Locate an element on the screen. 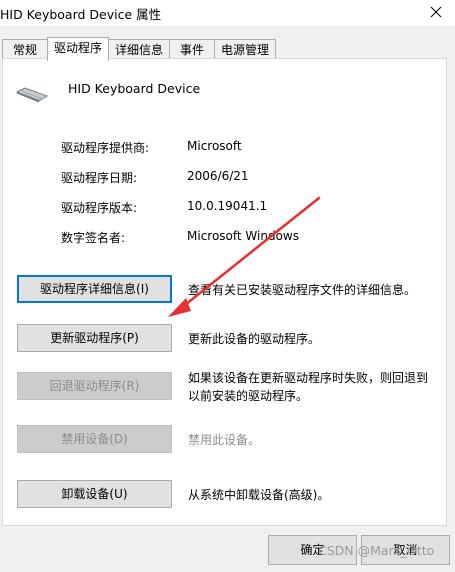 The image size is (455, 572). tab-general: 常规 is located at coordinates (25, 49).